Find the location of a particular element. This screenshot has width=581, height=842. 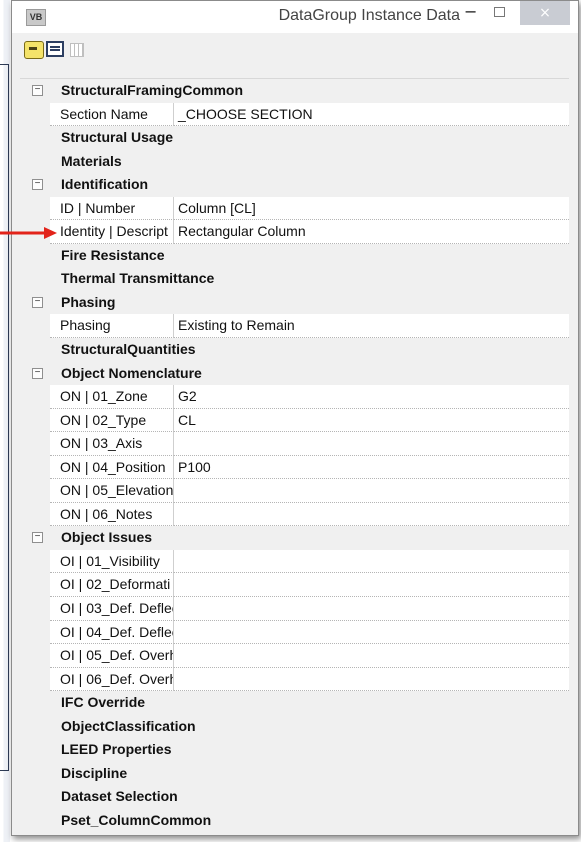

property-value-field: Column [CL] is located at coordinates (371, 208).